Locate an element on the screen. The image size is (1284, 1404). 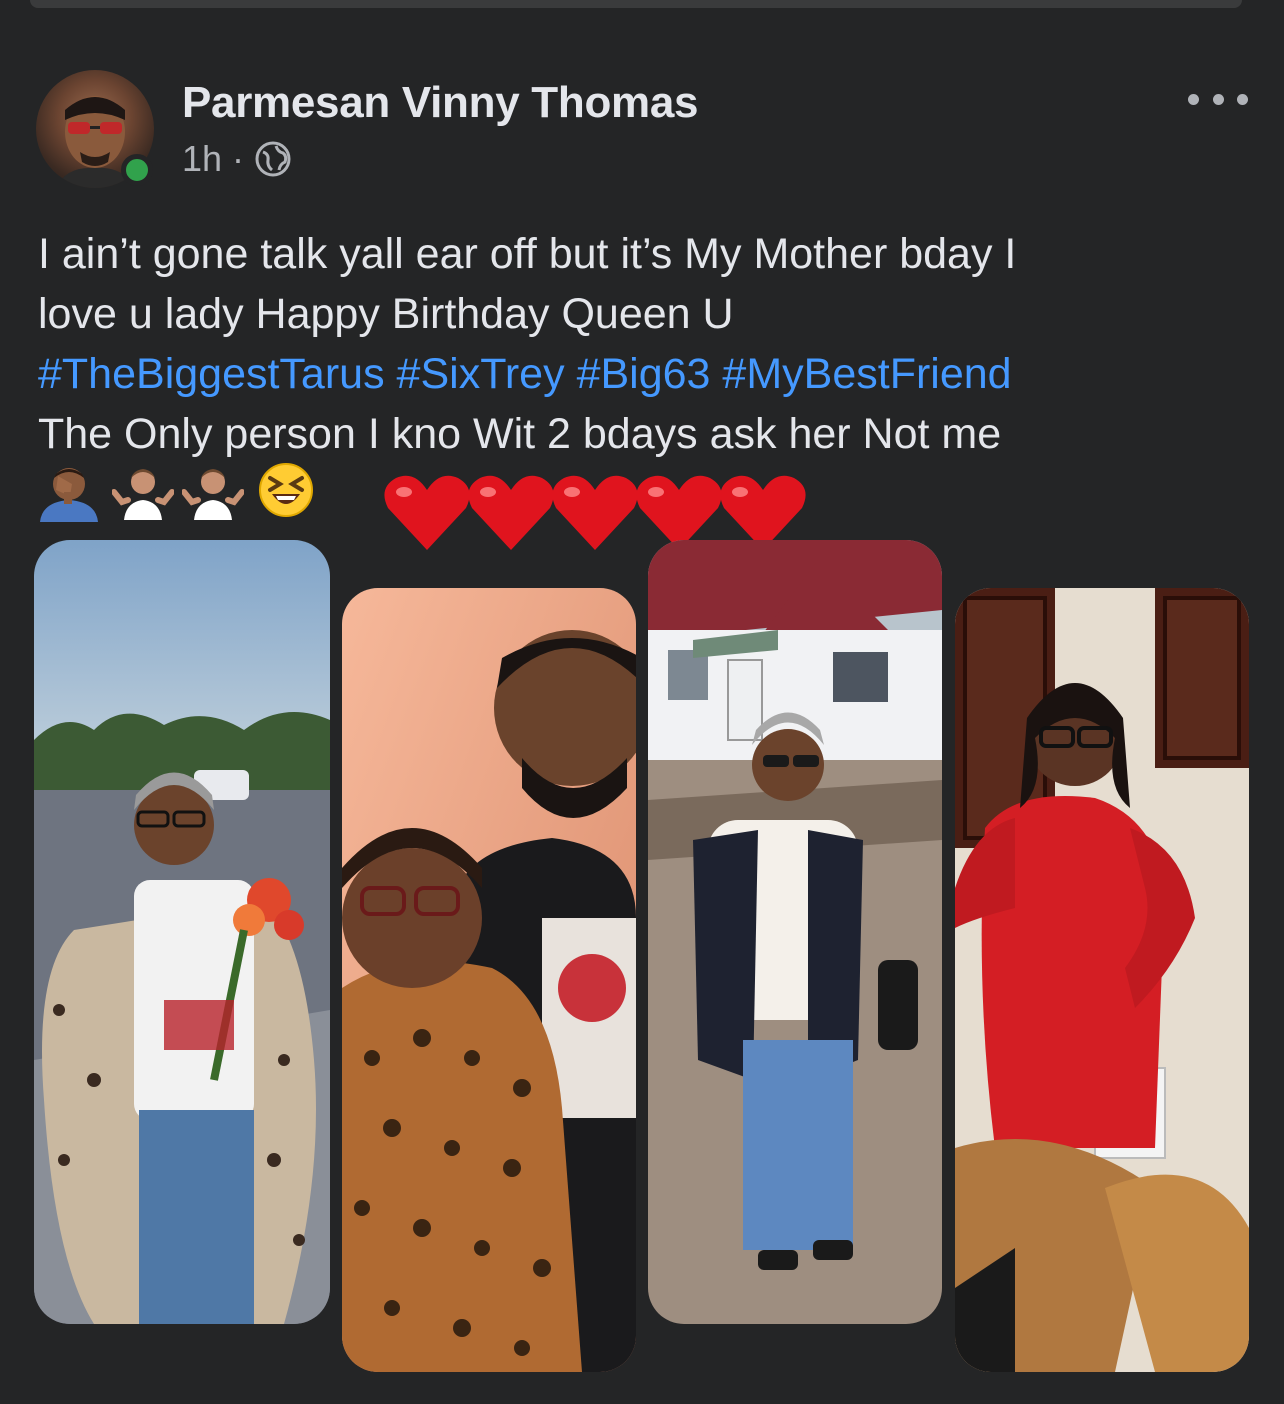
globe-icon is located at coordinates (273, 159).